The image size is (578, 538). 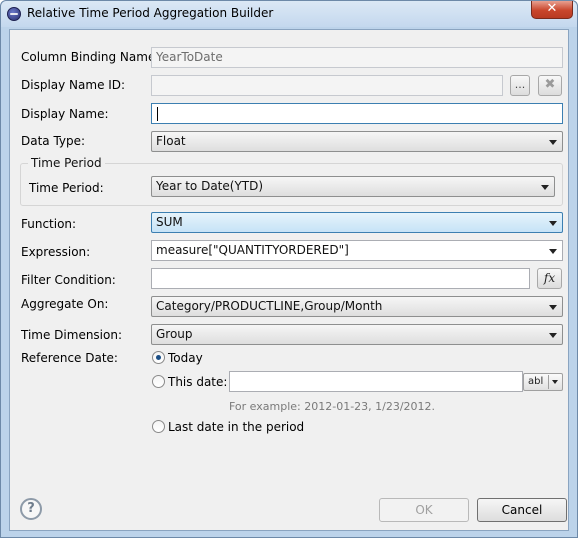 I want to click on aggregate-on-select: Category/PRODUCTLINE,Group/Month, so click(x=357, y=306).